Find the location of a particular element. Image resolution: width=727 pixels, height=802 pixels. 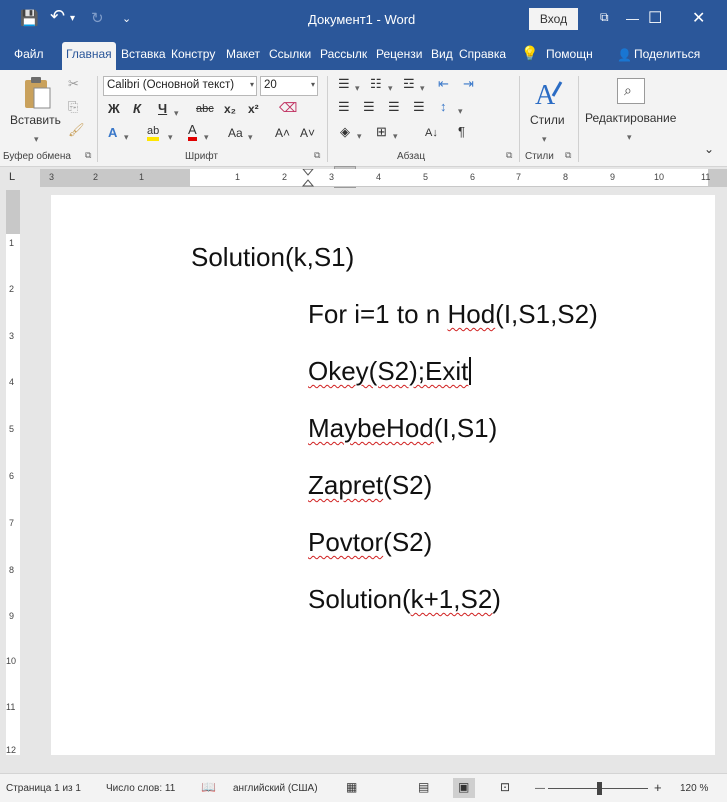

numbering-icon: ☷ is located at coordinates (376, 84).